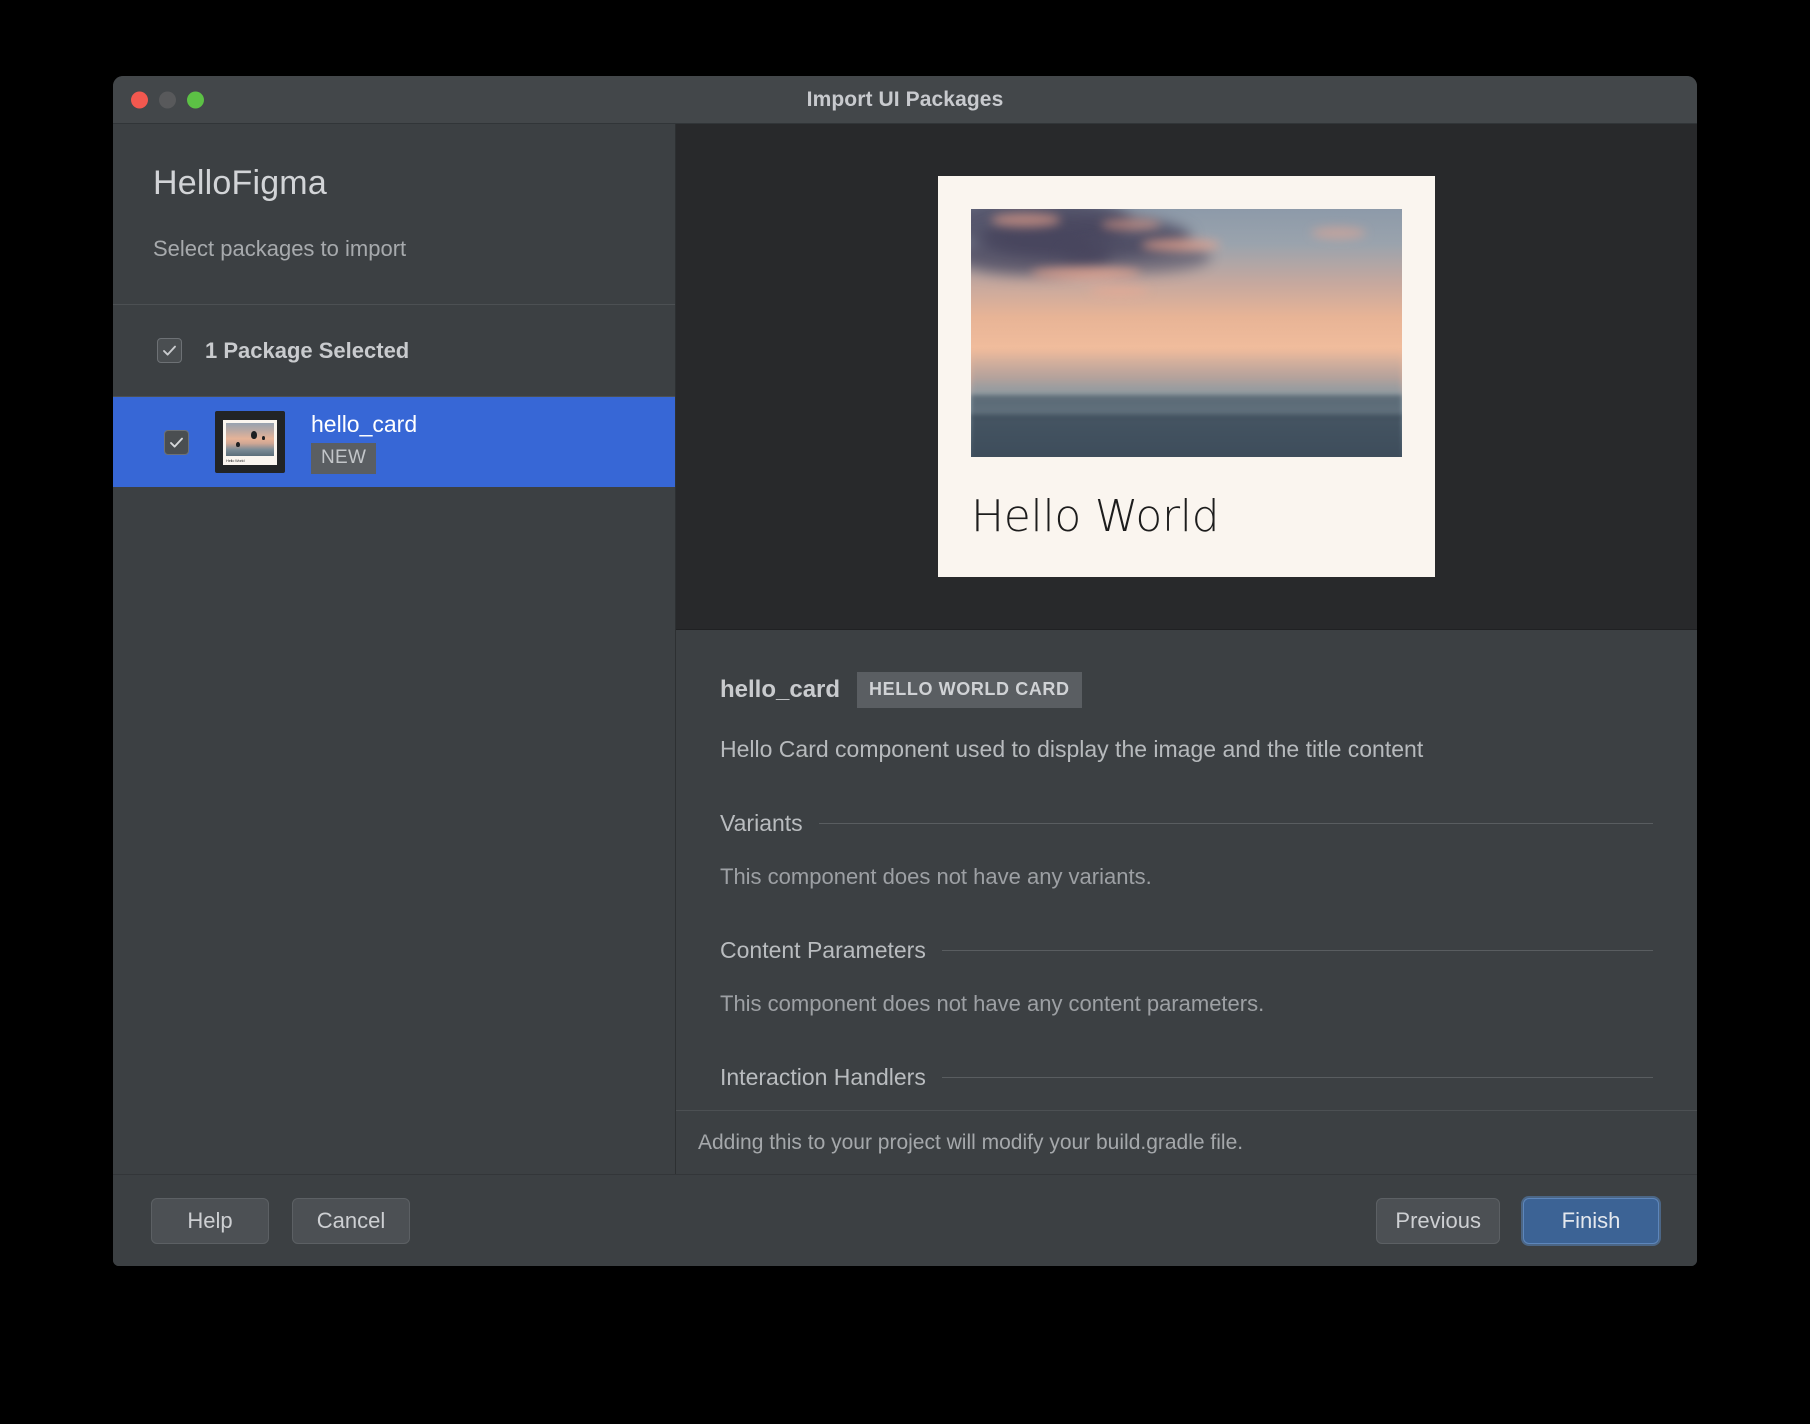 The width and height of the screenshot is (1810, 1424). I want to click on status-badge-new: NEW, so click(344, 458).